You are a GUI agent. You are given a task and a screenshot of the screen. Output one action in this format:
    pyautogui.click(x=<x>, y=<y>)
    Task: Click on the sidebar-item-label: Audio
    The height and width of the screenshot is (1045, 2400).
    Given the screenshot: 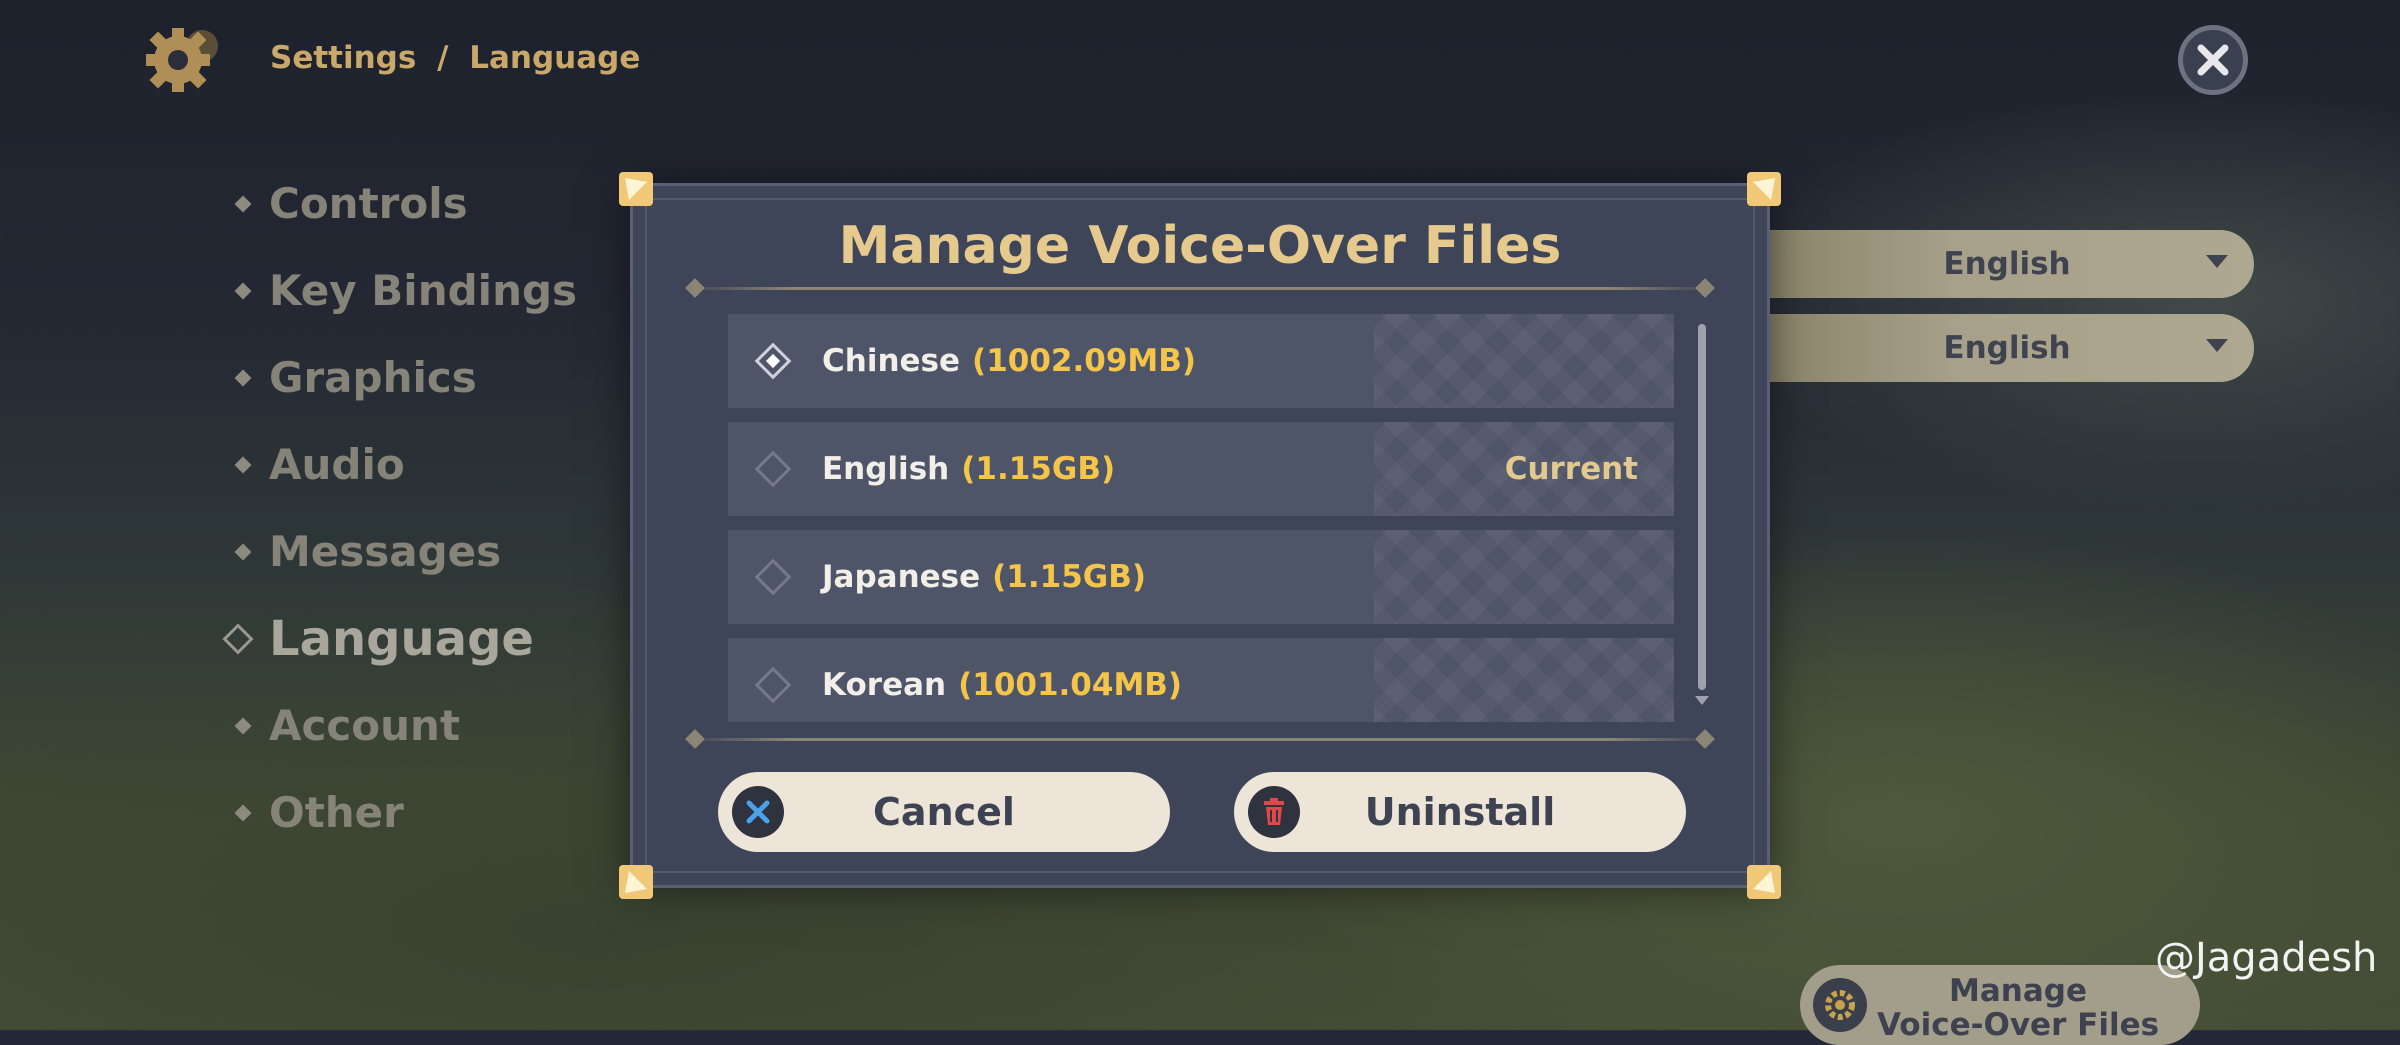 What is the action you would take?
    pyautogui.click(x=337, y=464)
    